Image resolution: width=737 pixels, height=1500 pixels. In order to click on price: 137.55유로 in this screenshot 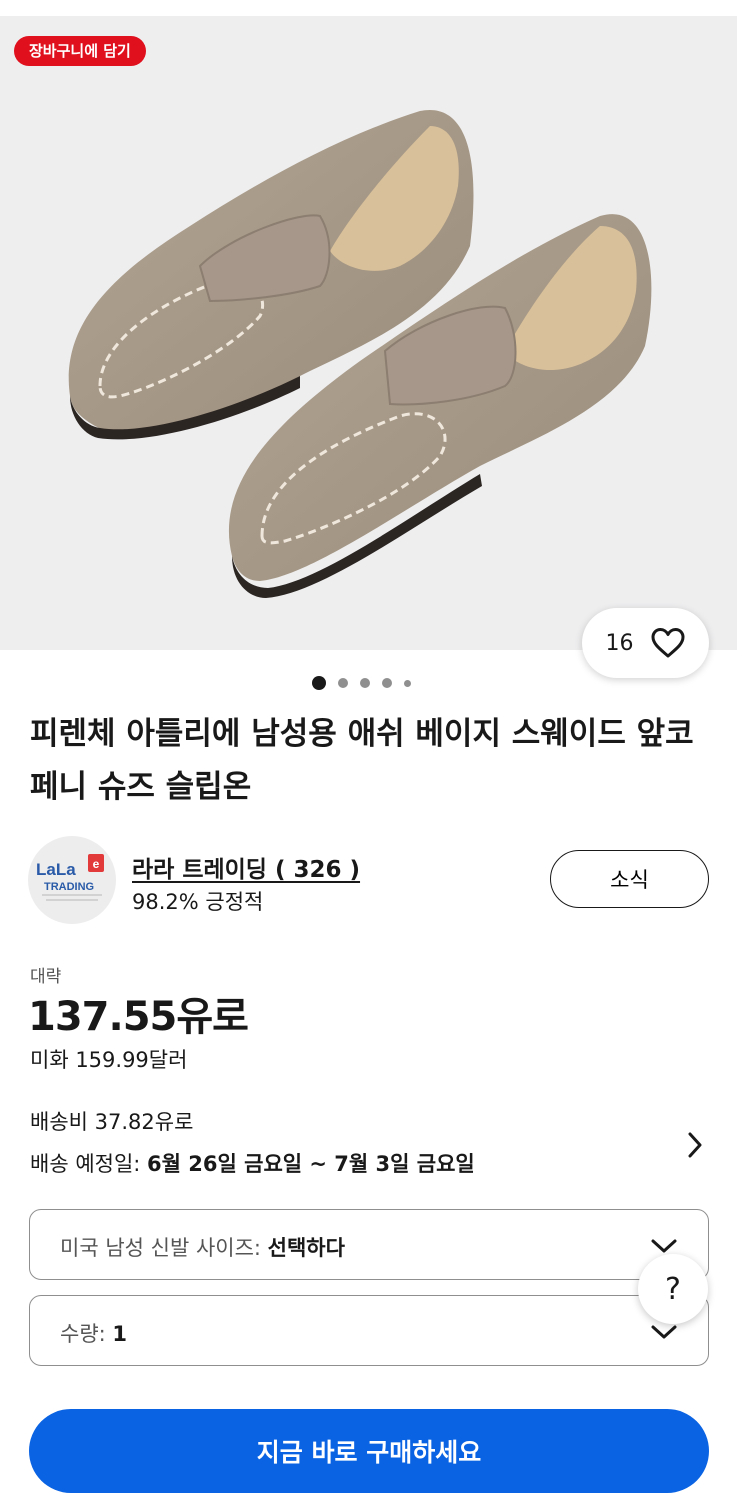, I will do `click(138, 1017)`.